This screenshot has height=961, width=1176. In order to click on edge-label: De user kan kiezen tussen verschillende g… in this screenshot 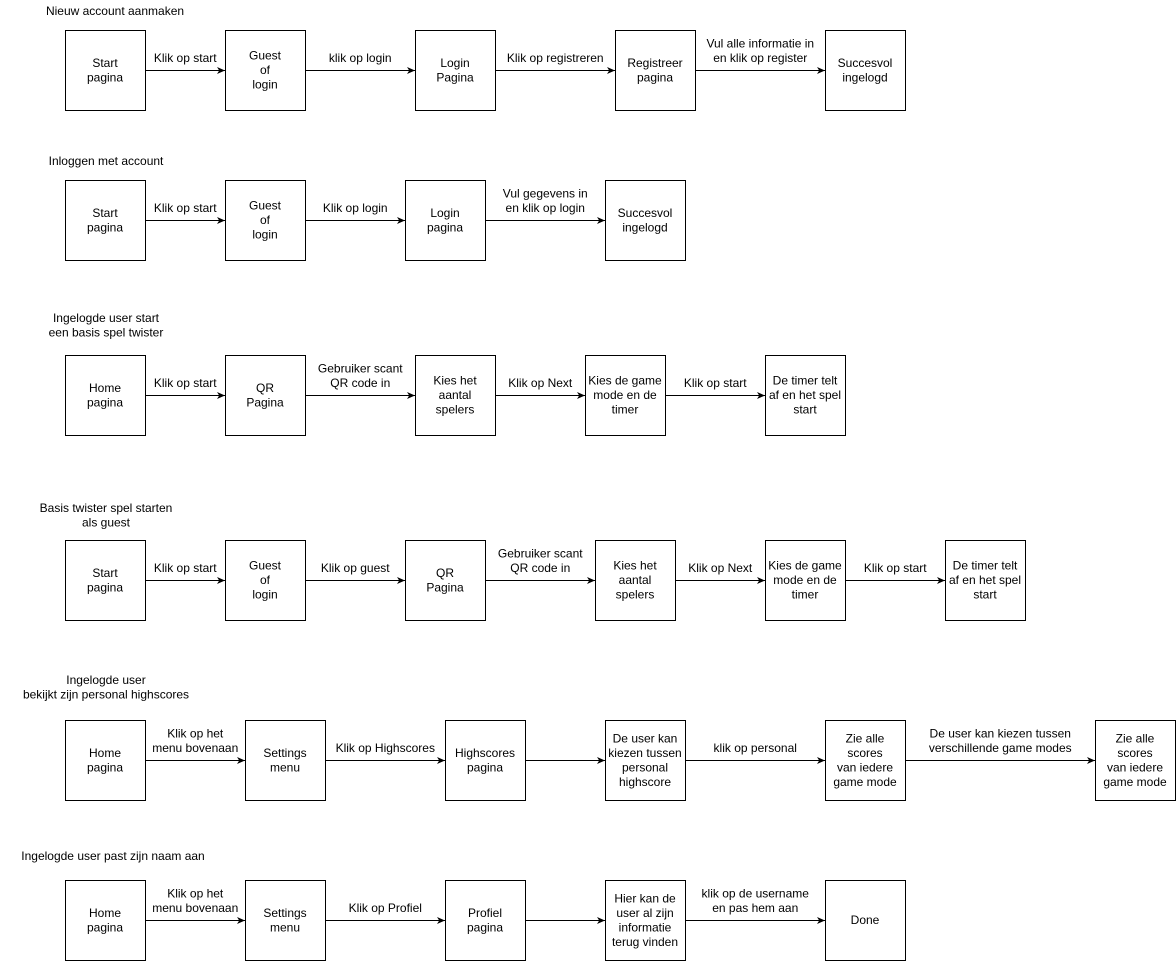, I will do `click(1000, 741)`.